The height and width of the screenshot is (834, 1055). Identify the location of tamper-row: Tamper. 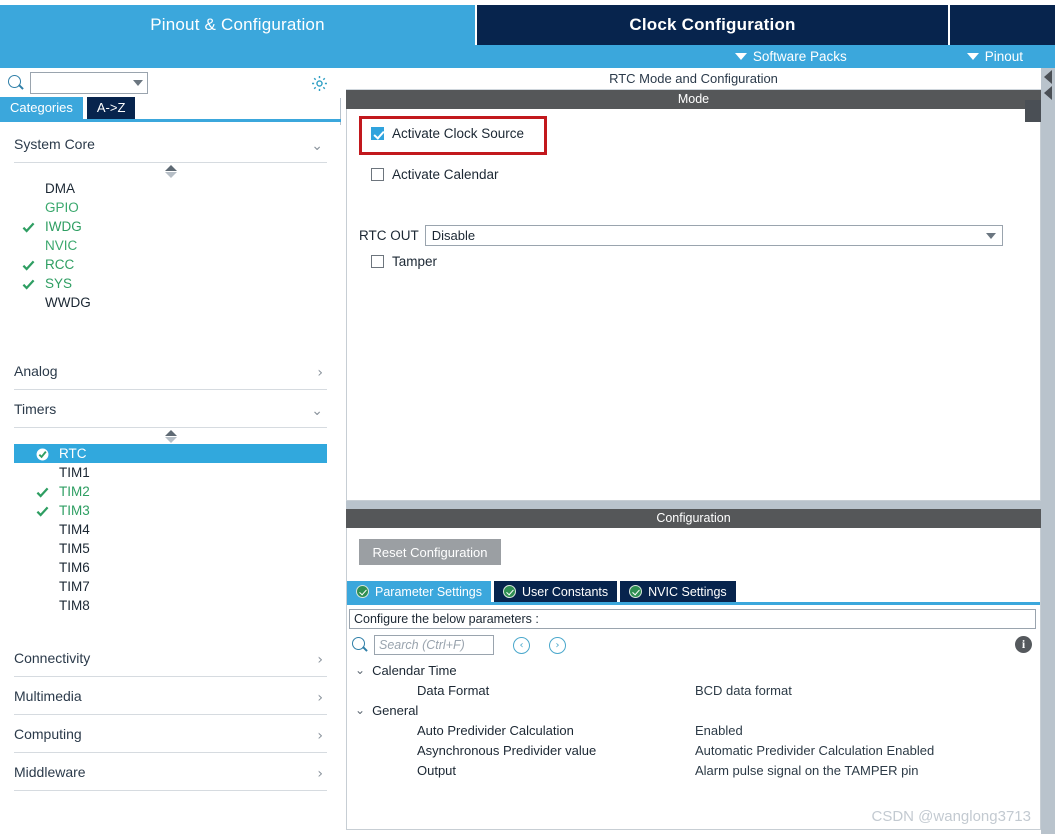
(404, 261).